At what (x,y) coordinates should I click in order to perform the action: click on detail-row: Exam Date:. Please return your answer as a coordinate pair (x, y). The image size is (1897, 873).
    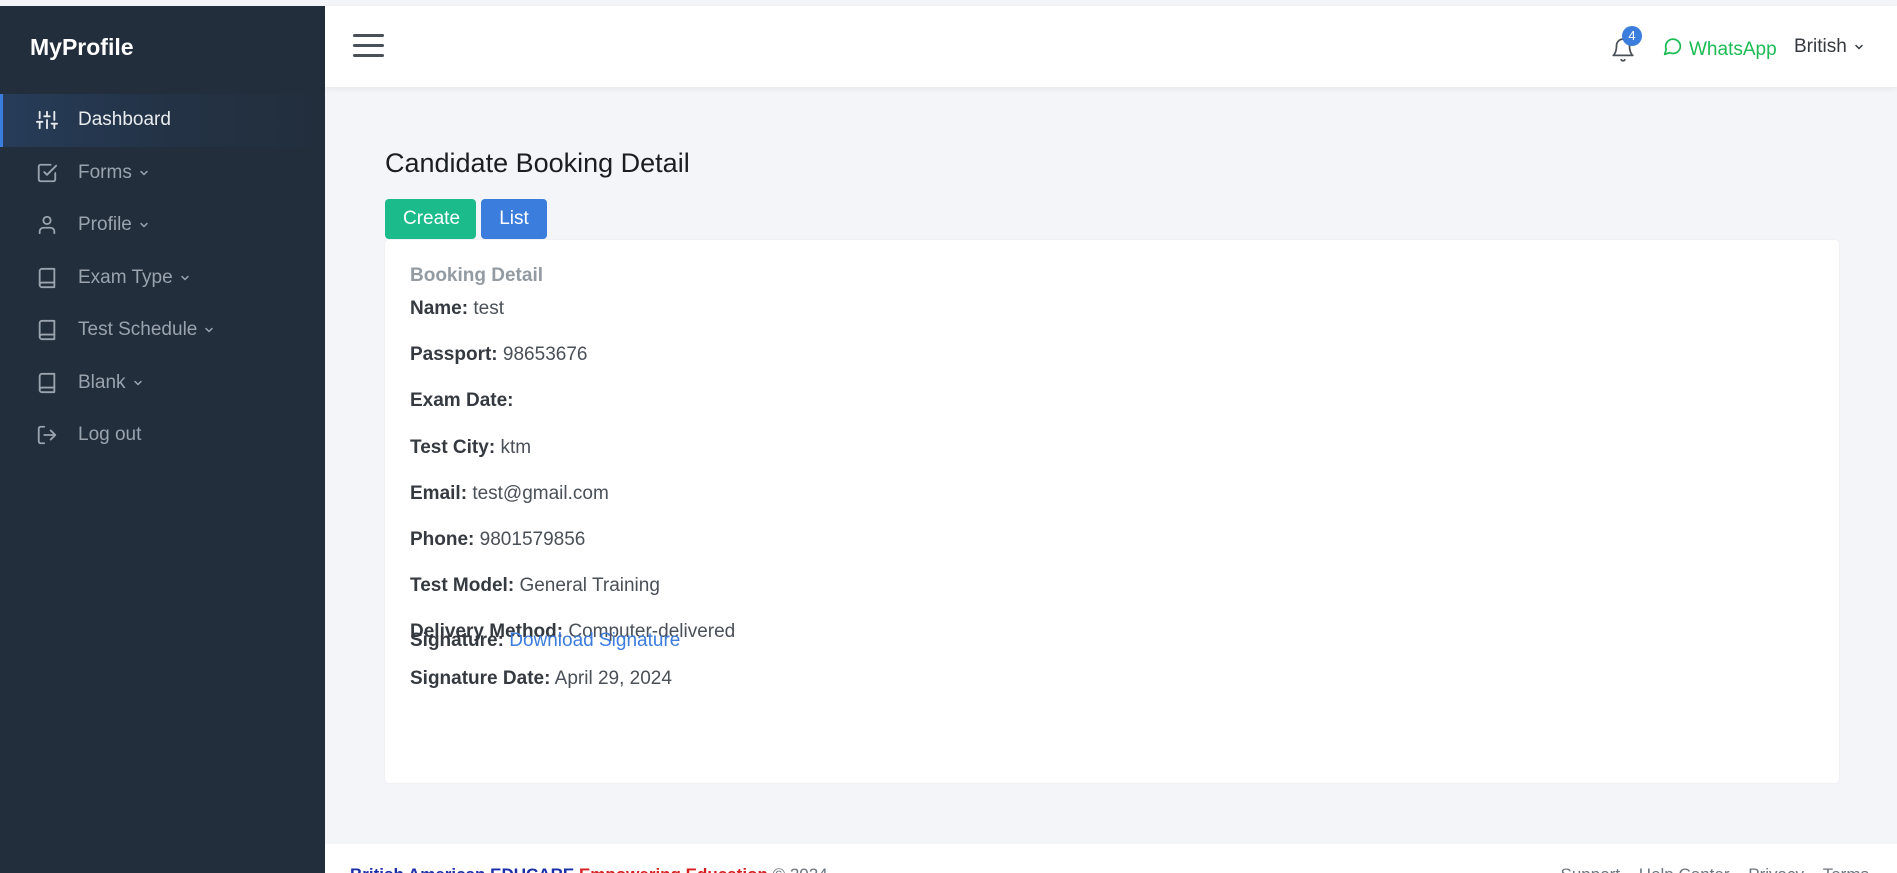
    Looking at the image, I should click on (462, 401).